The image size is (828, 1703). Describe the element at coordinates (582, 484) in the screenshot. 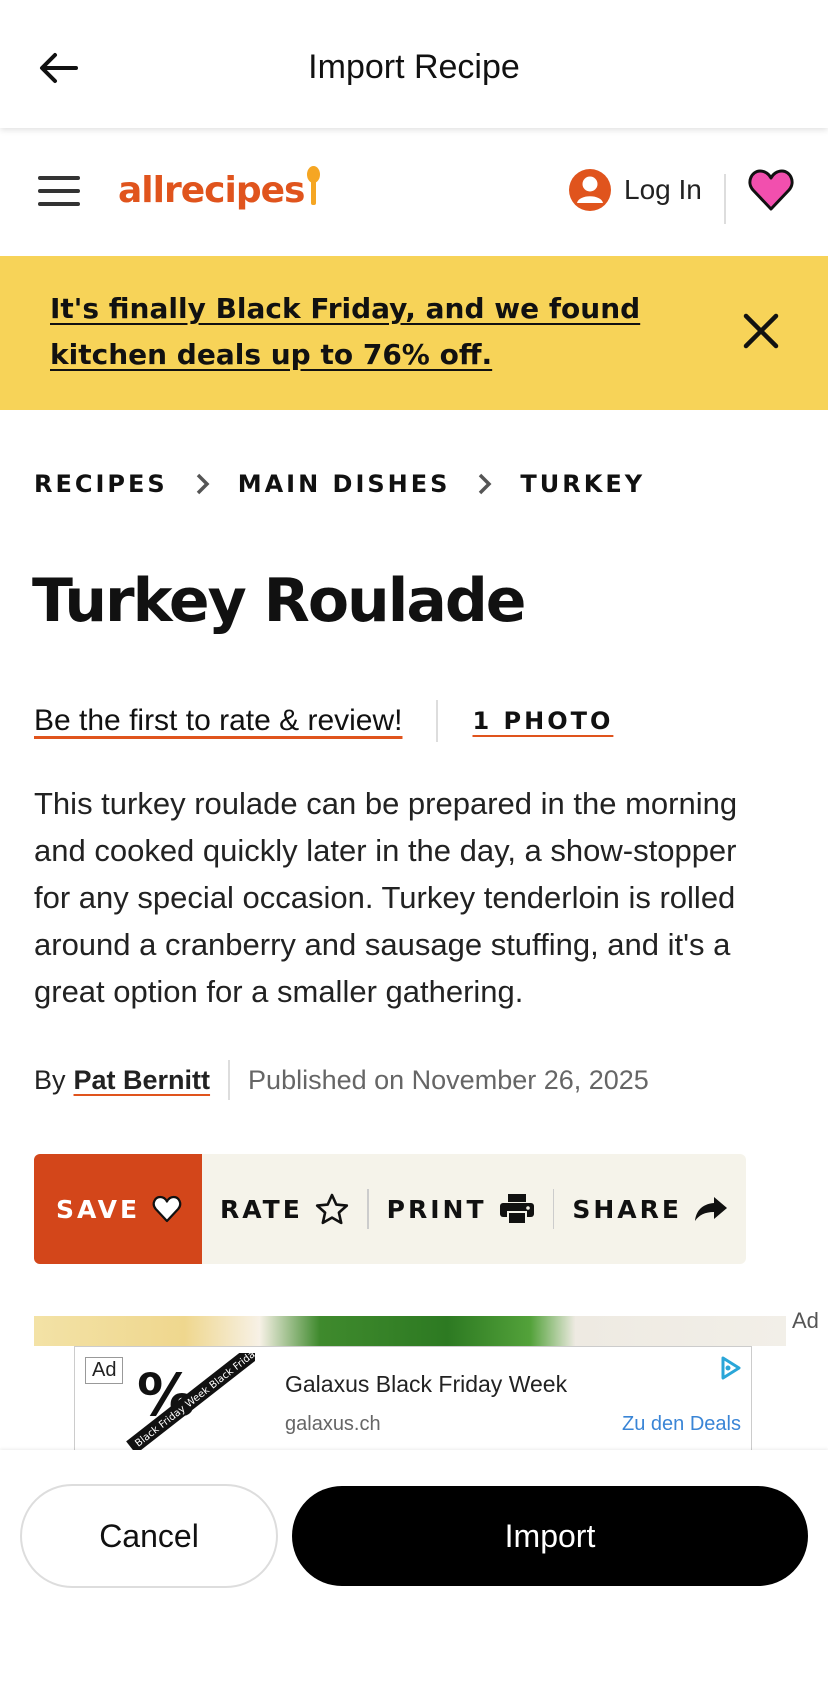

I see `breadcrumb-turkey: TURKEY` at that location.